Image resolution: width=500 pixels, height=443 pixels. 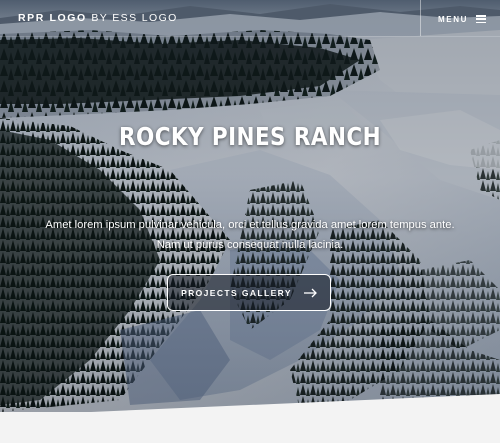 What do you see at coordinates (250, 245) in the screenshot?
I see `hero-description-line-2: Nam ut purus consequat nulla lacinia.` at bounding box center [250, 245].